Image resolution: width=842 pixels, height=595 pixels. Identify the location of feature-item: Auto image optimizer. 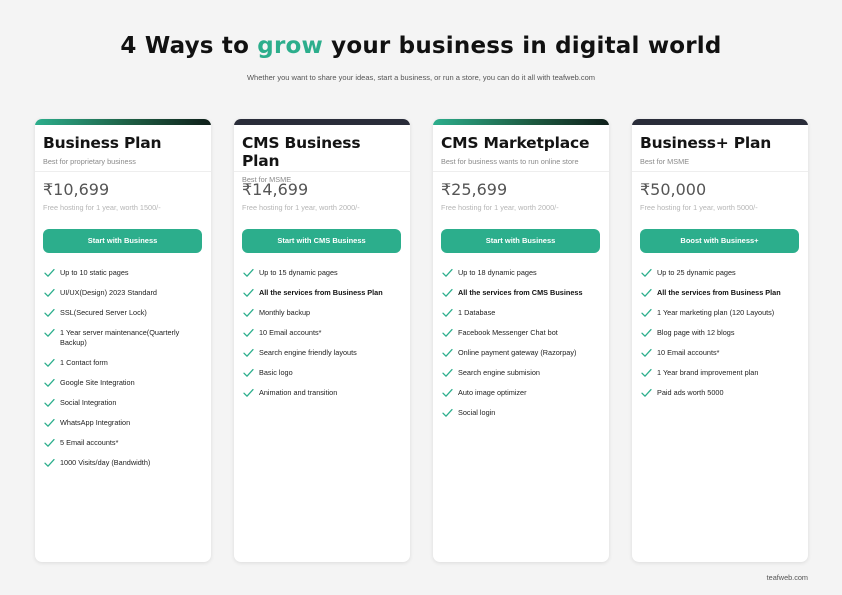
(523, 393).